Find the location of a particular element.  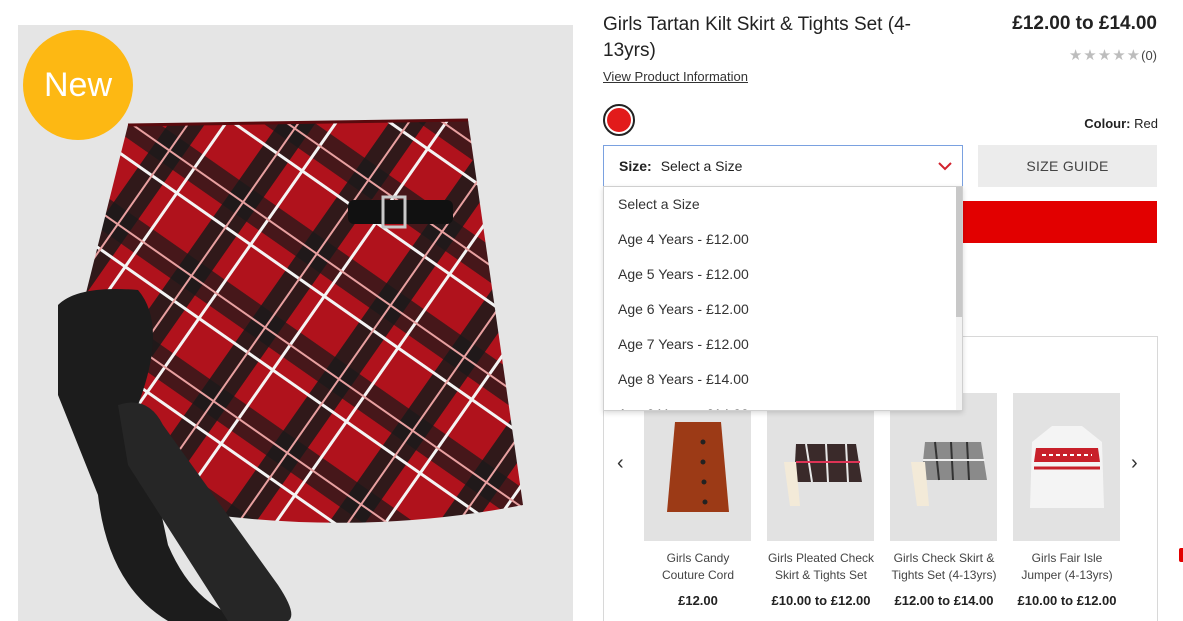

scrollbar-thumb is located at coordinates (959, 252).